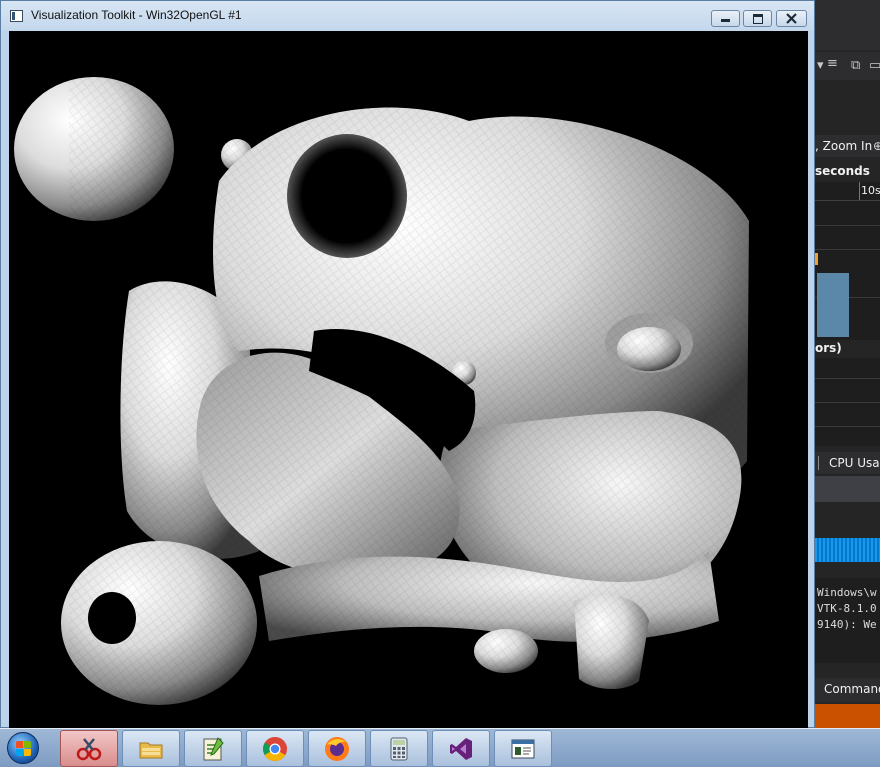 This screenshot has height=767, width=880. I want to click on zoom-in-icon: ⊕, so click(876, 146).